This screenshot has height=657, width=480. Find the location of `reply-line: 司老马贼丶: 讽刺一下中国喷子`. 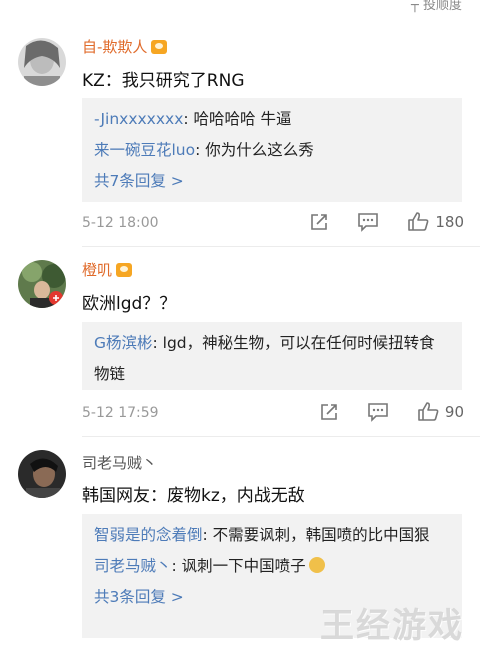

reply-line: 司老马贼丶: 讽刺一下中国喷子 is located at coordinates (272, 566).